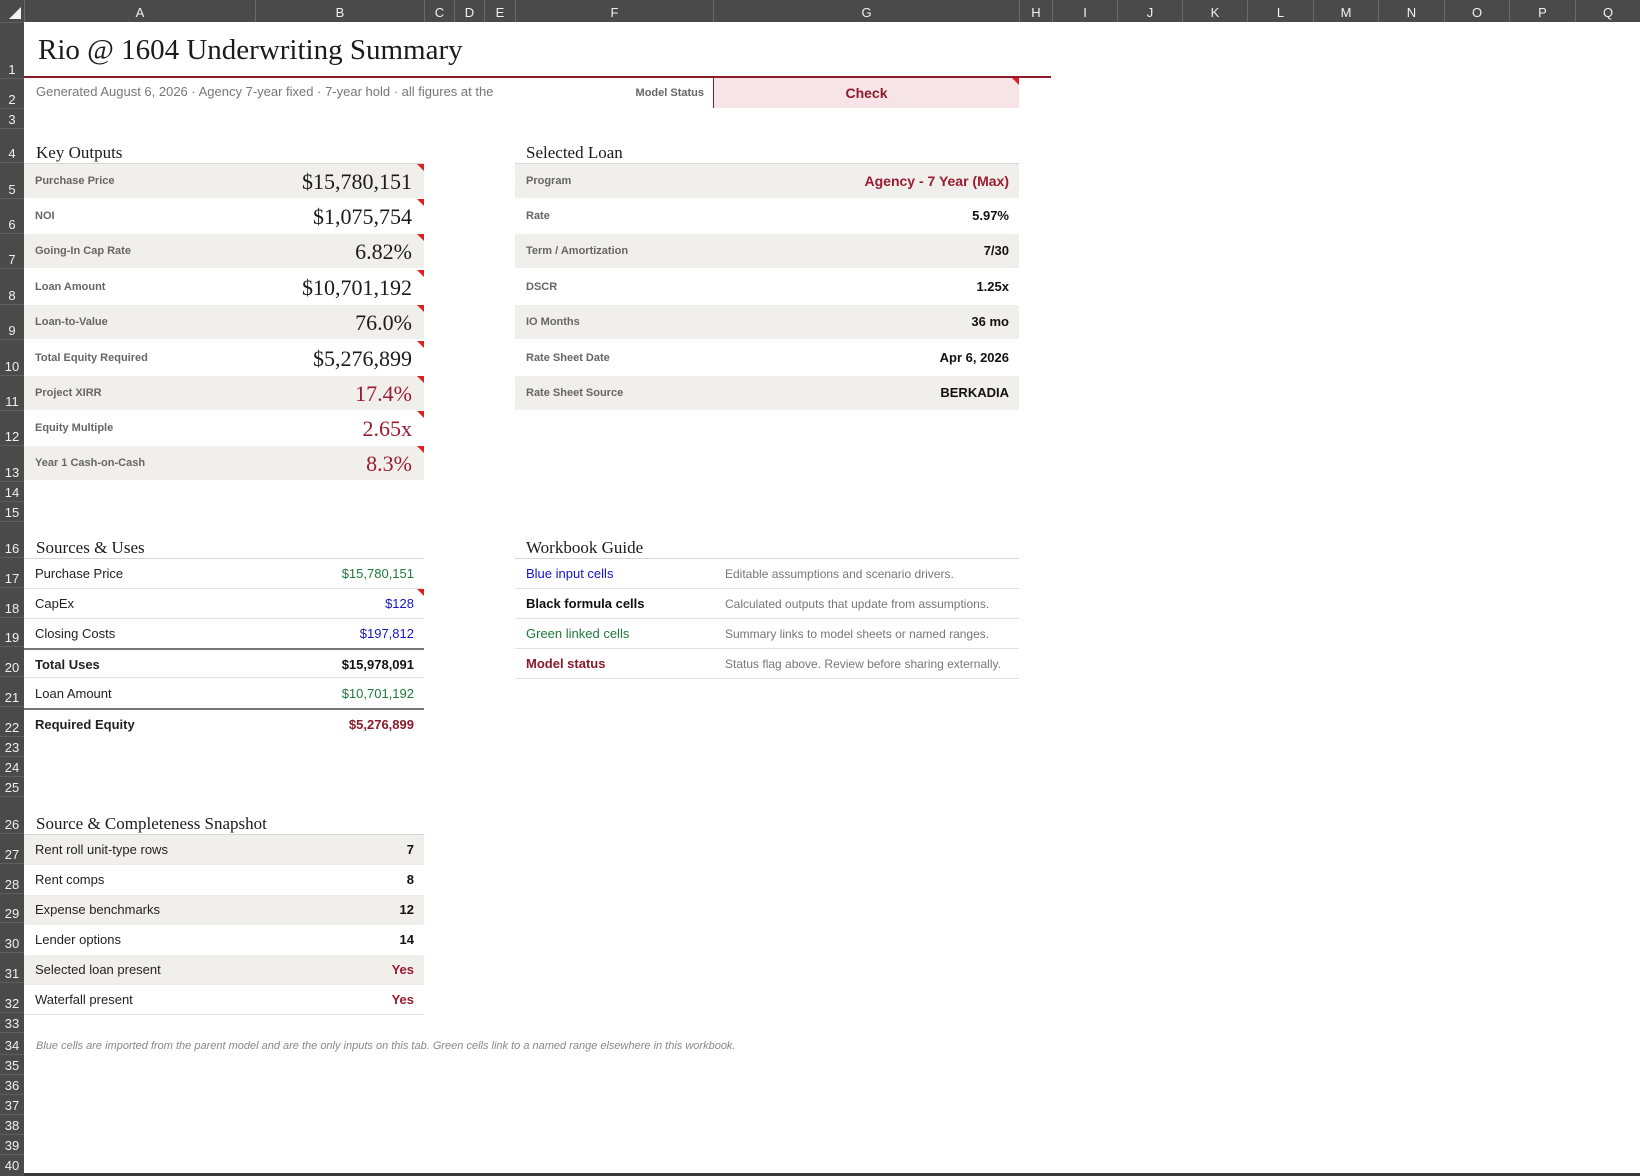  What do you see at coordinates (767, 181) in the screenshot?
I see `loan-row: Program Agency - 7 Year (Max)` at bounding box center [767, 181].